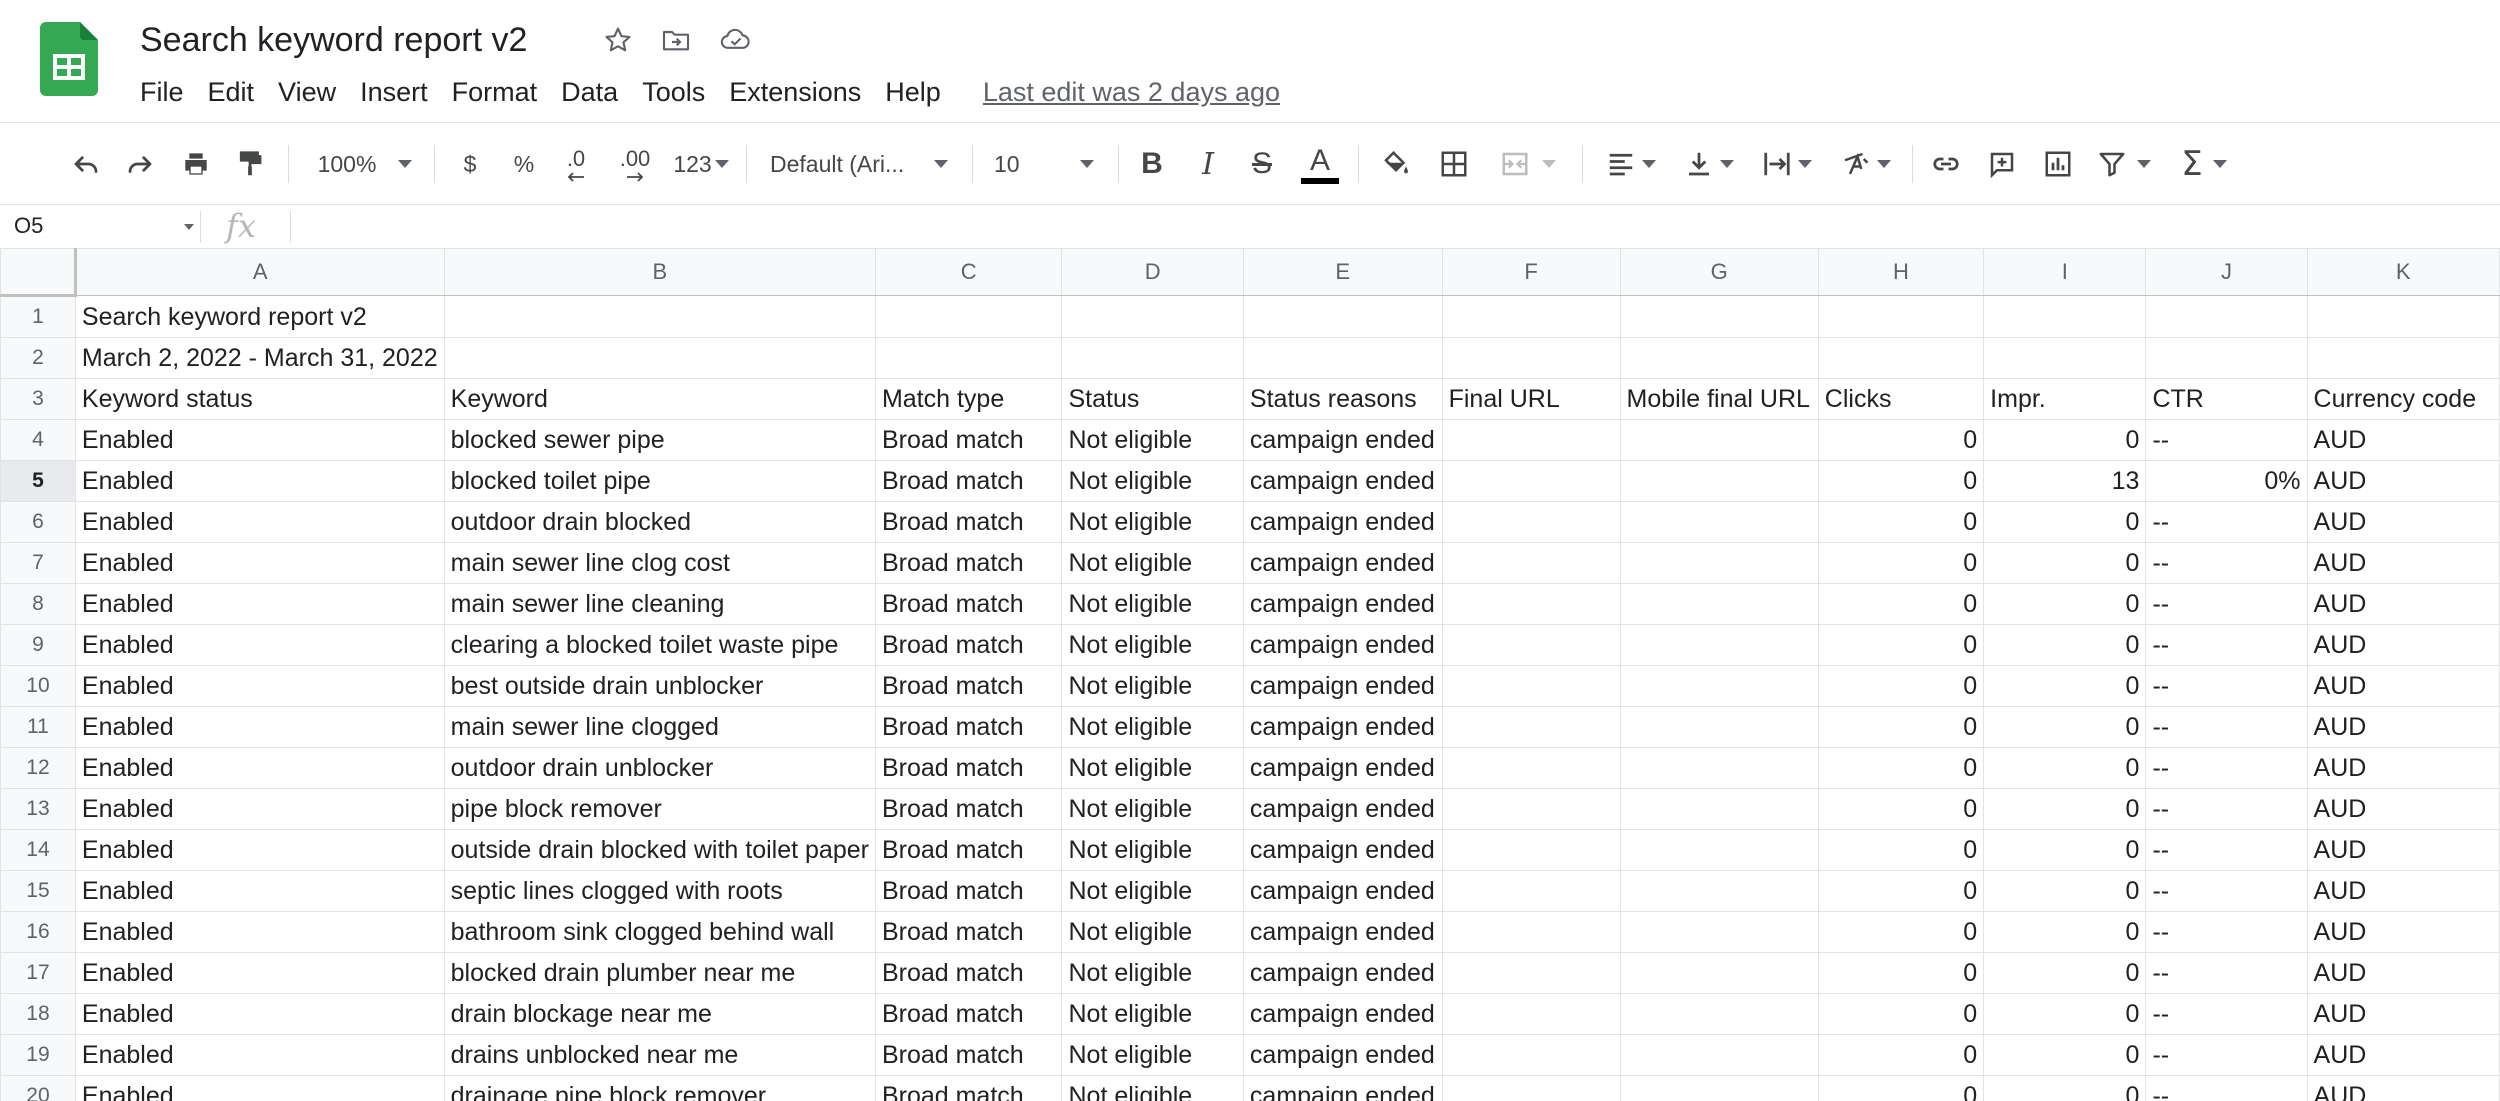 This screenshot has height=1101, width=2500. I want to click on cell-g5, so click(1719, 481).